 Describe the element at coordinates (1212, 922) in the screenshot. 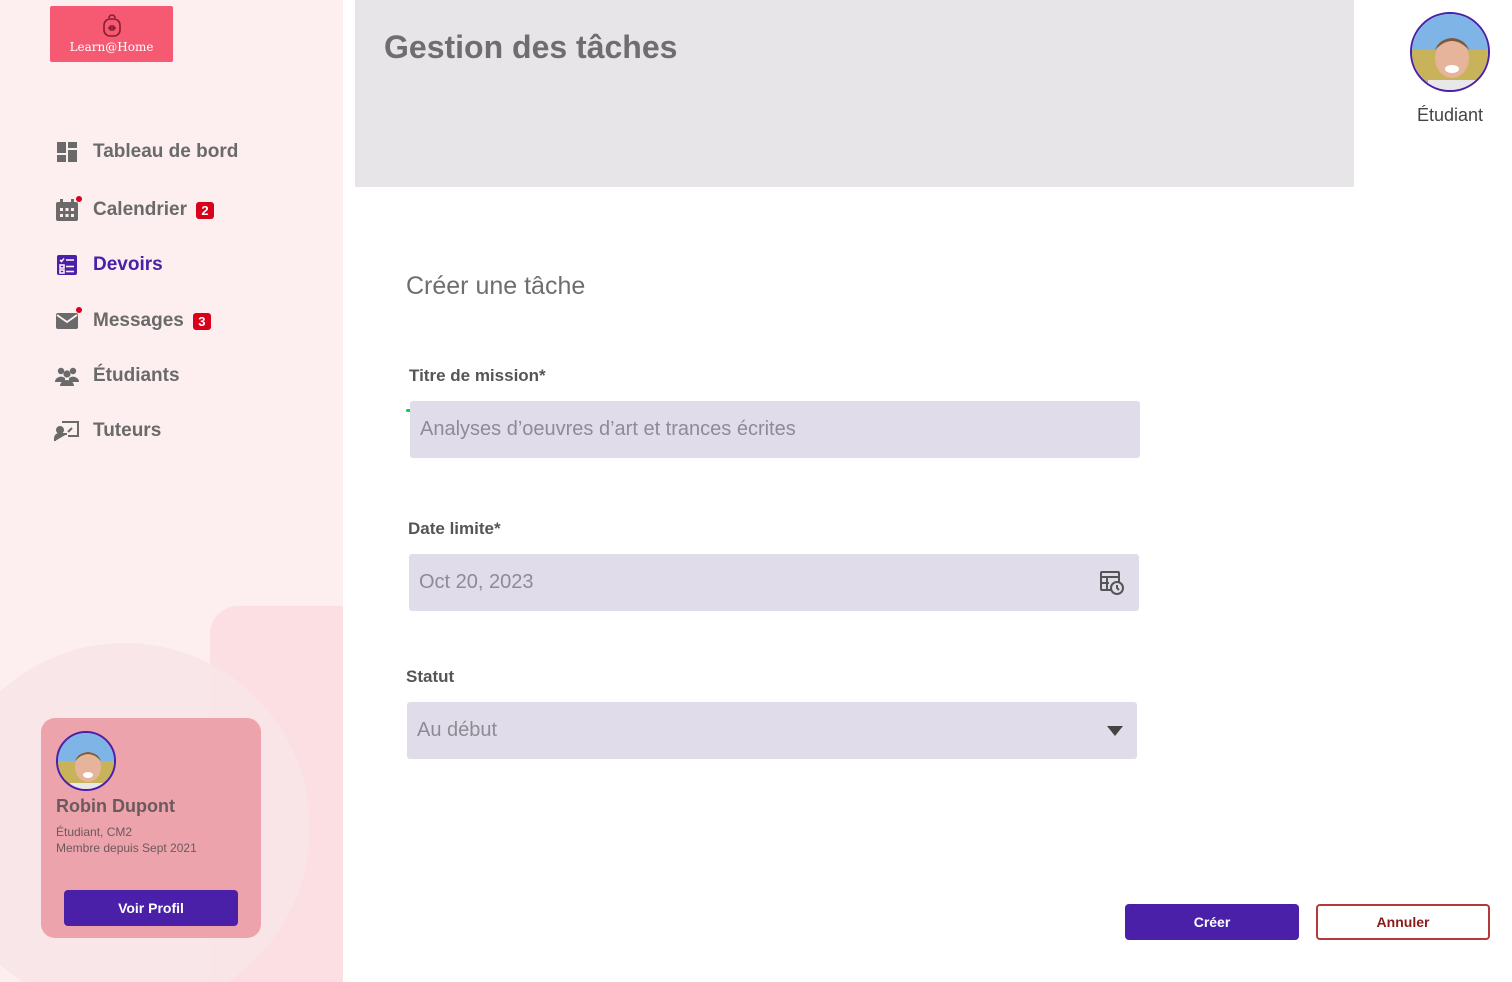

I see `create-button: Créer` at that location.